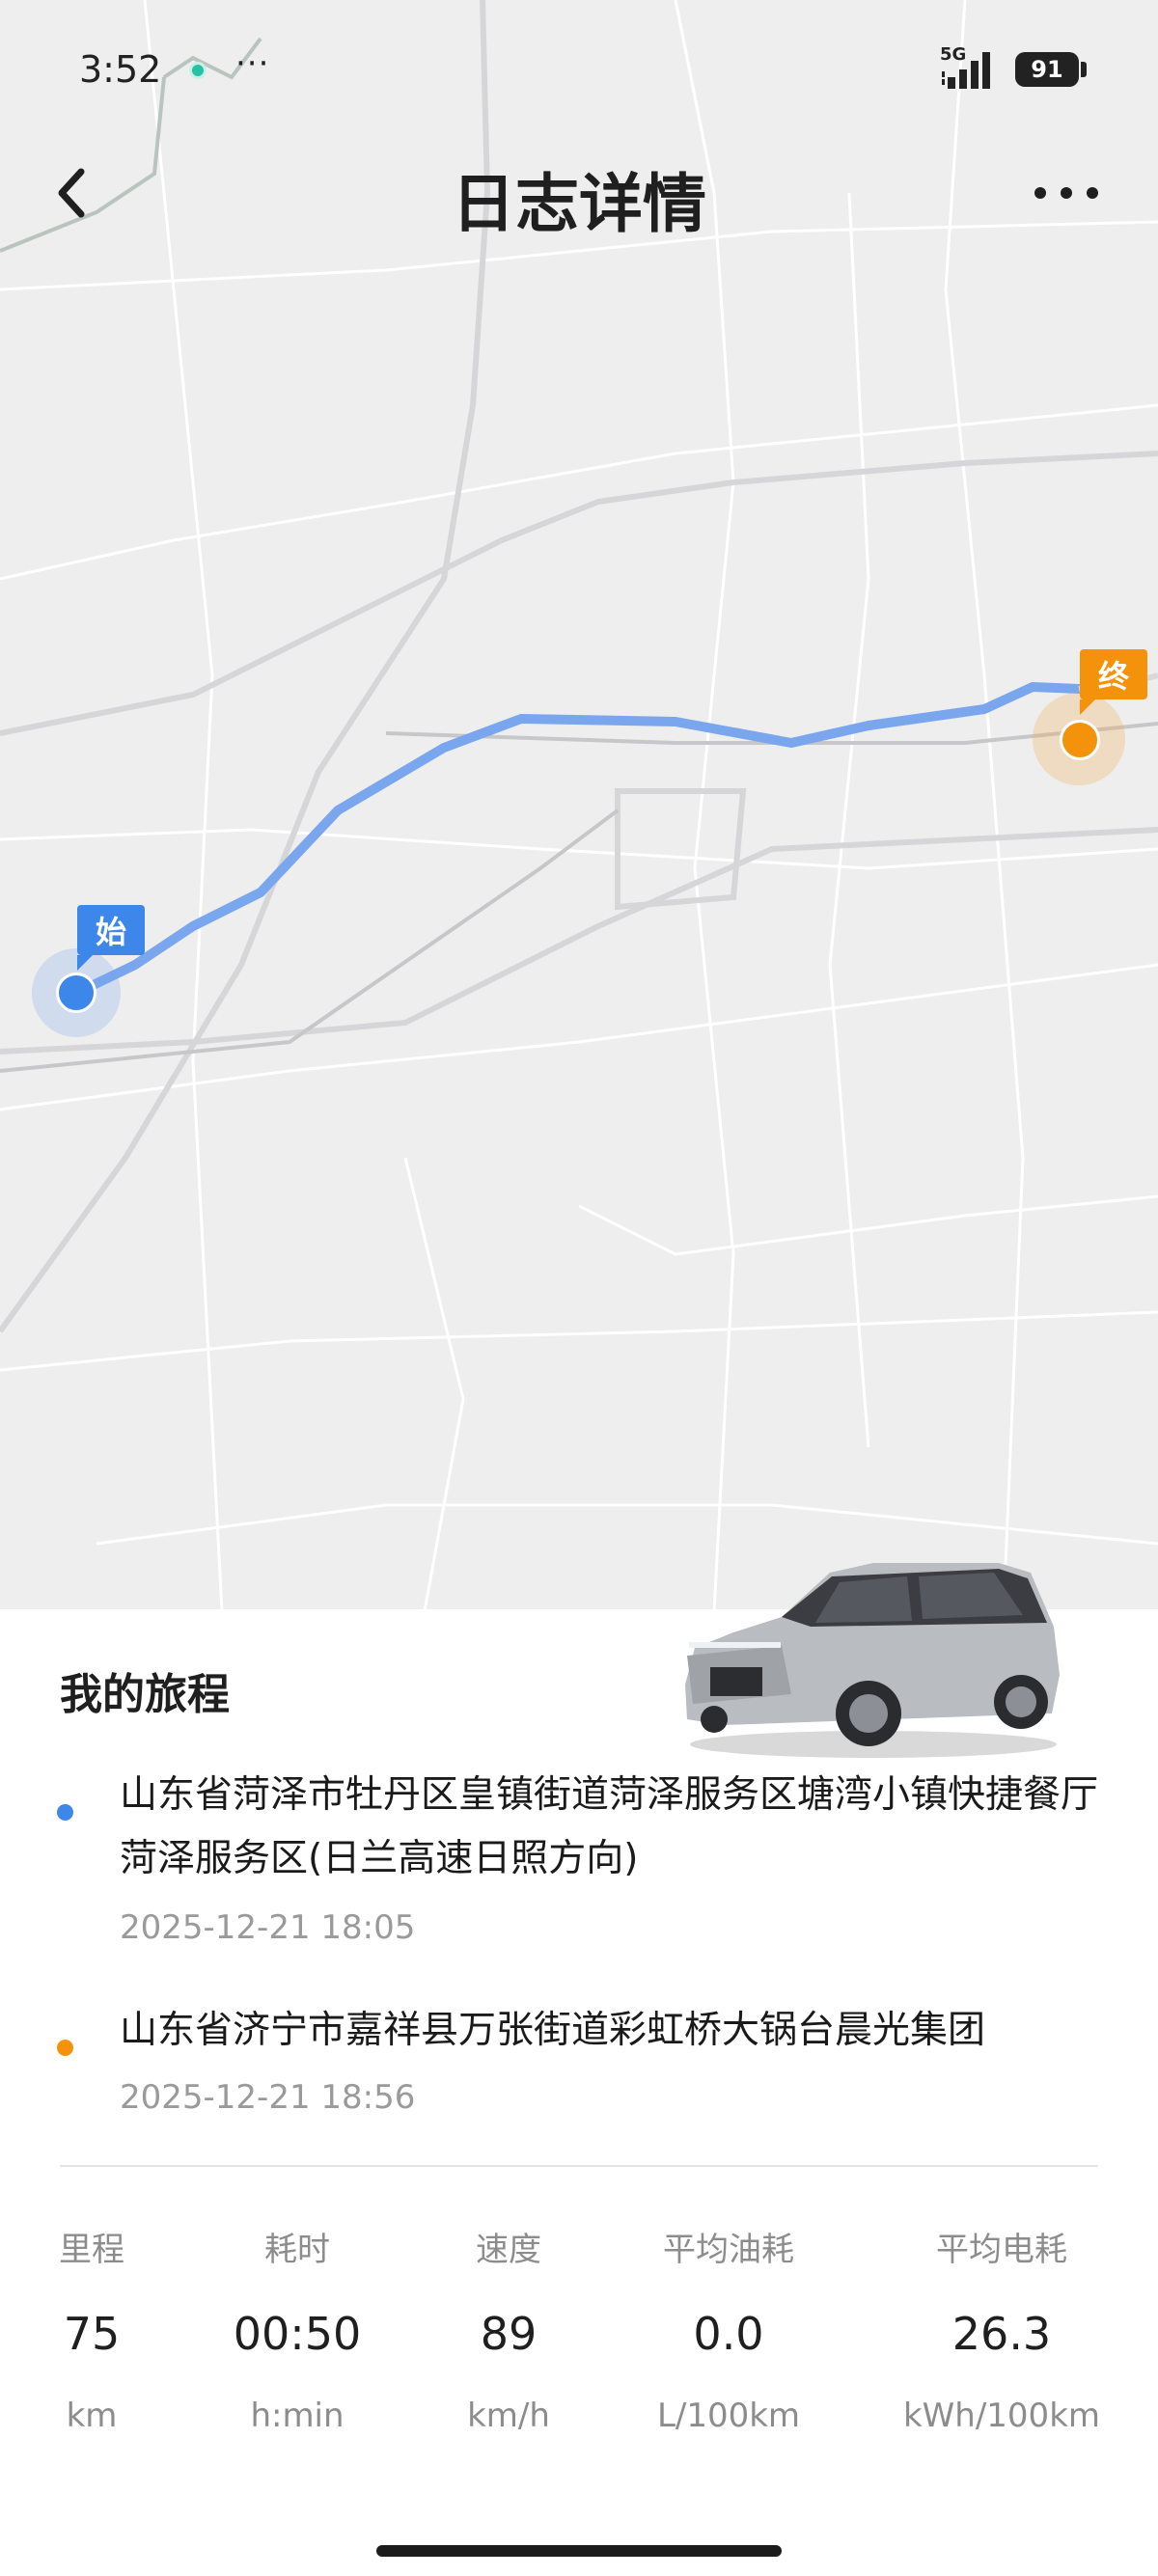 The width and height of the screenshot is (1158, 2576). I want to click on signal-icon, so click(966, 70).